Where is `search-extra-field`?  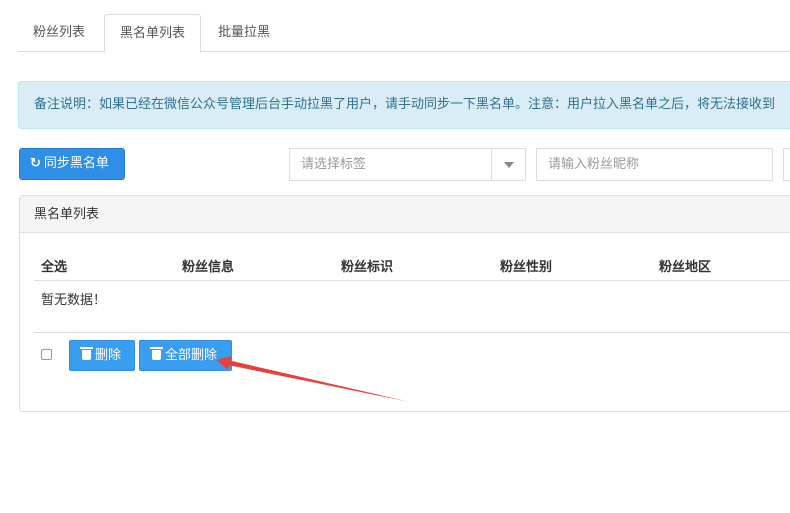
search-extra-field is located at coordinates (786, 164).